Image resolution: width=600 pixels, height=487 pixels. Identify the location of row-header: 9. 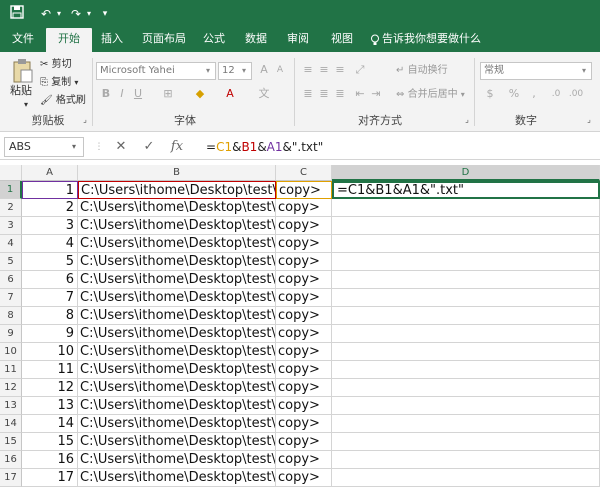
(11, 334).